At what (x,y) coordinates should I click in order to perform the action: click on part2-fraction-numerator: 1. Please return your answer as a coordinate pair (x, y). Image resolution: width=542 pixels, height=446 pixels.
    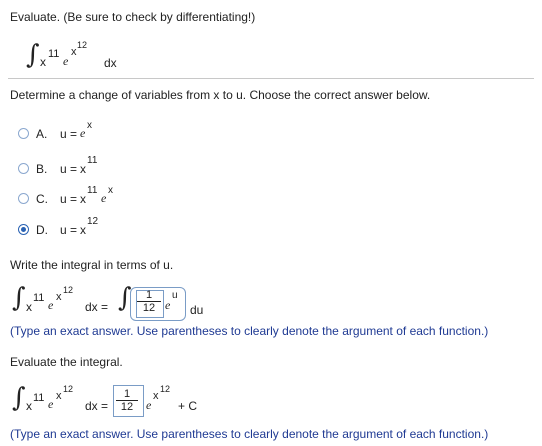
    Looking at the image, I should click on (149, 295).